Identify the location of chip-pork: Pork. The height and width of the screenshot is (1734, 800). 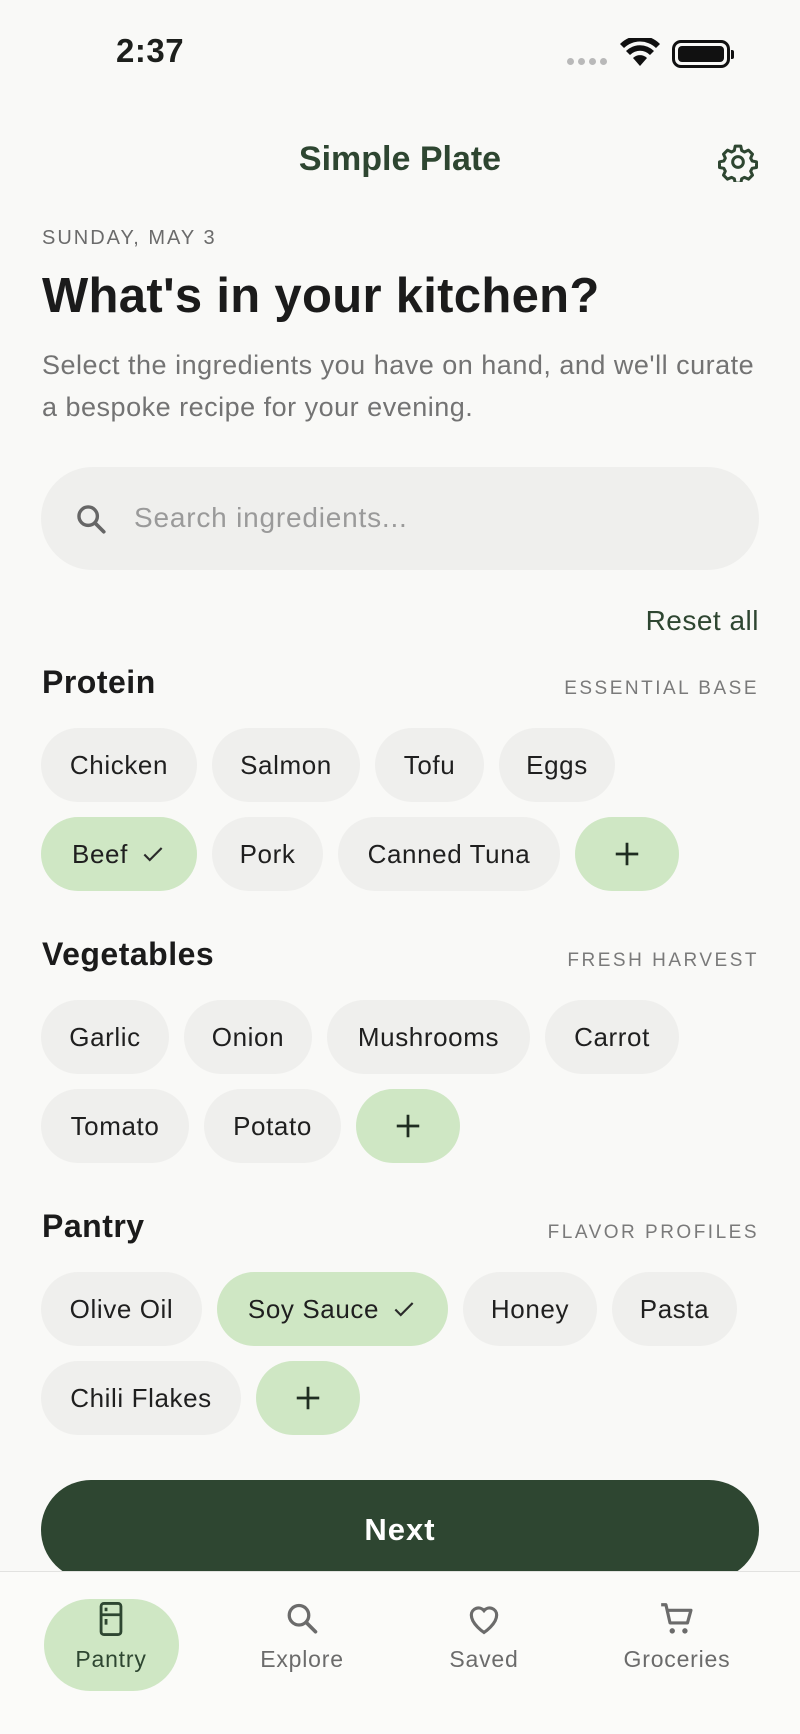
(267, 854).